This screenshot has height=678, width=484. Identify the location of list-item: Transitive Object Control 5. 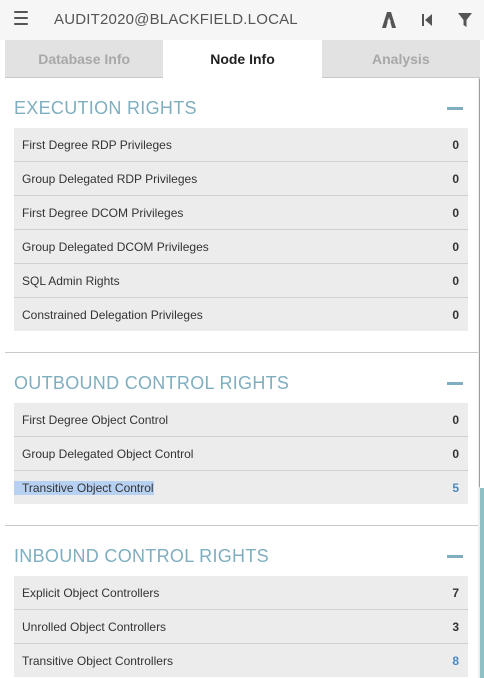
(241, 487).